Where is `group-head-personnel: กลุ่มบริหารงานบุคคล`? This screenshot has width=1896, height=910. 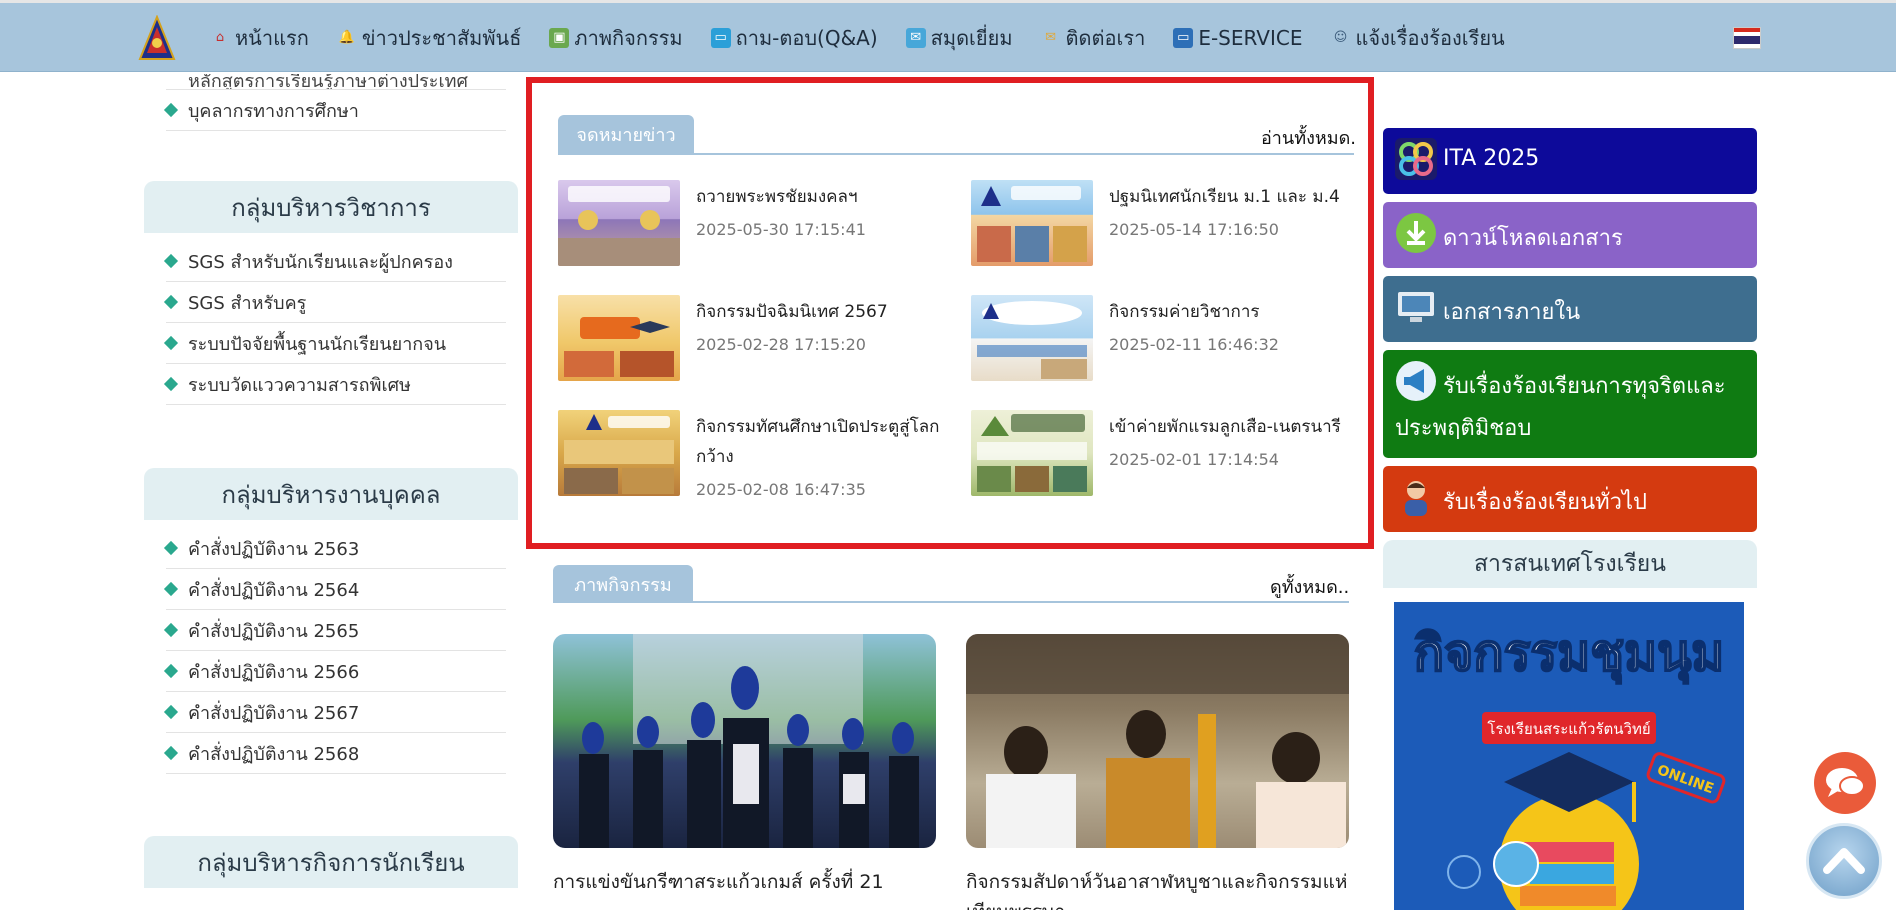
group-head-personnel: กลุ่มบริหารงานบุคคล is located at coordinates (331, 494).